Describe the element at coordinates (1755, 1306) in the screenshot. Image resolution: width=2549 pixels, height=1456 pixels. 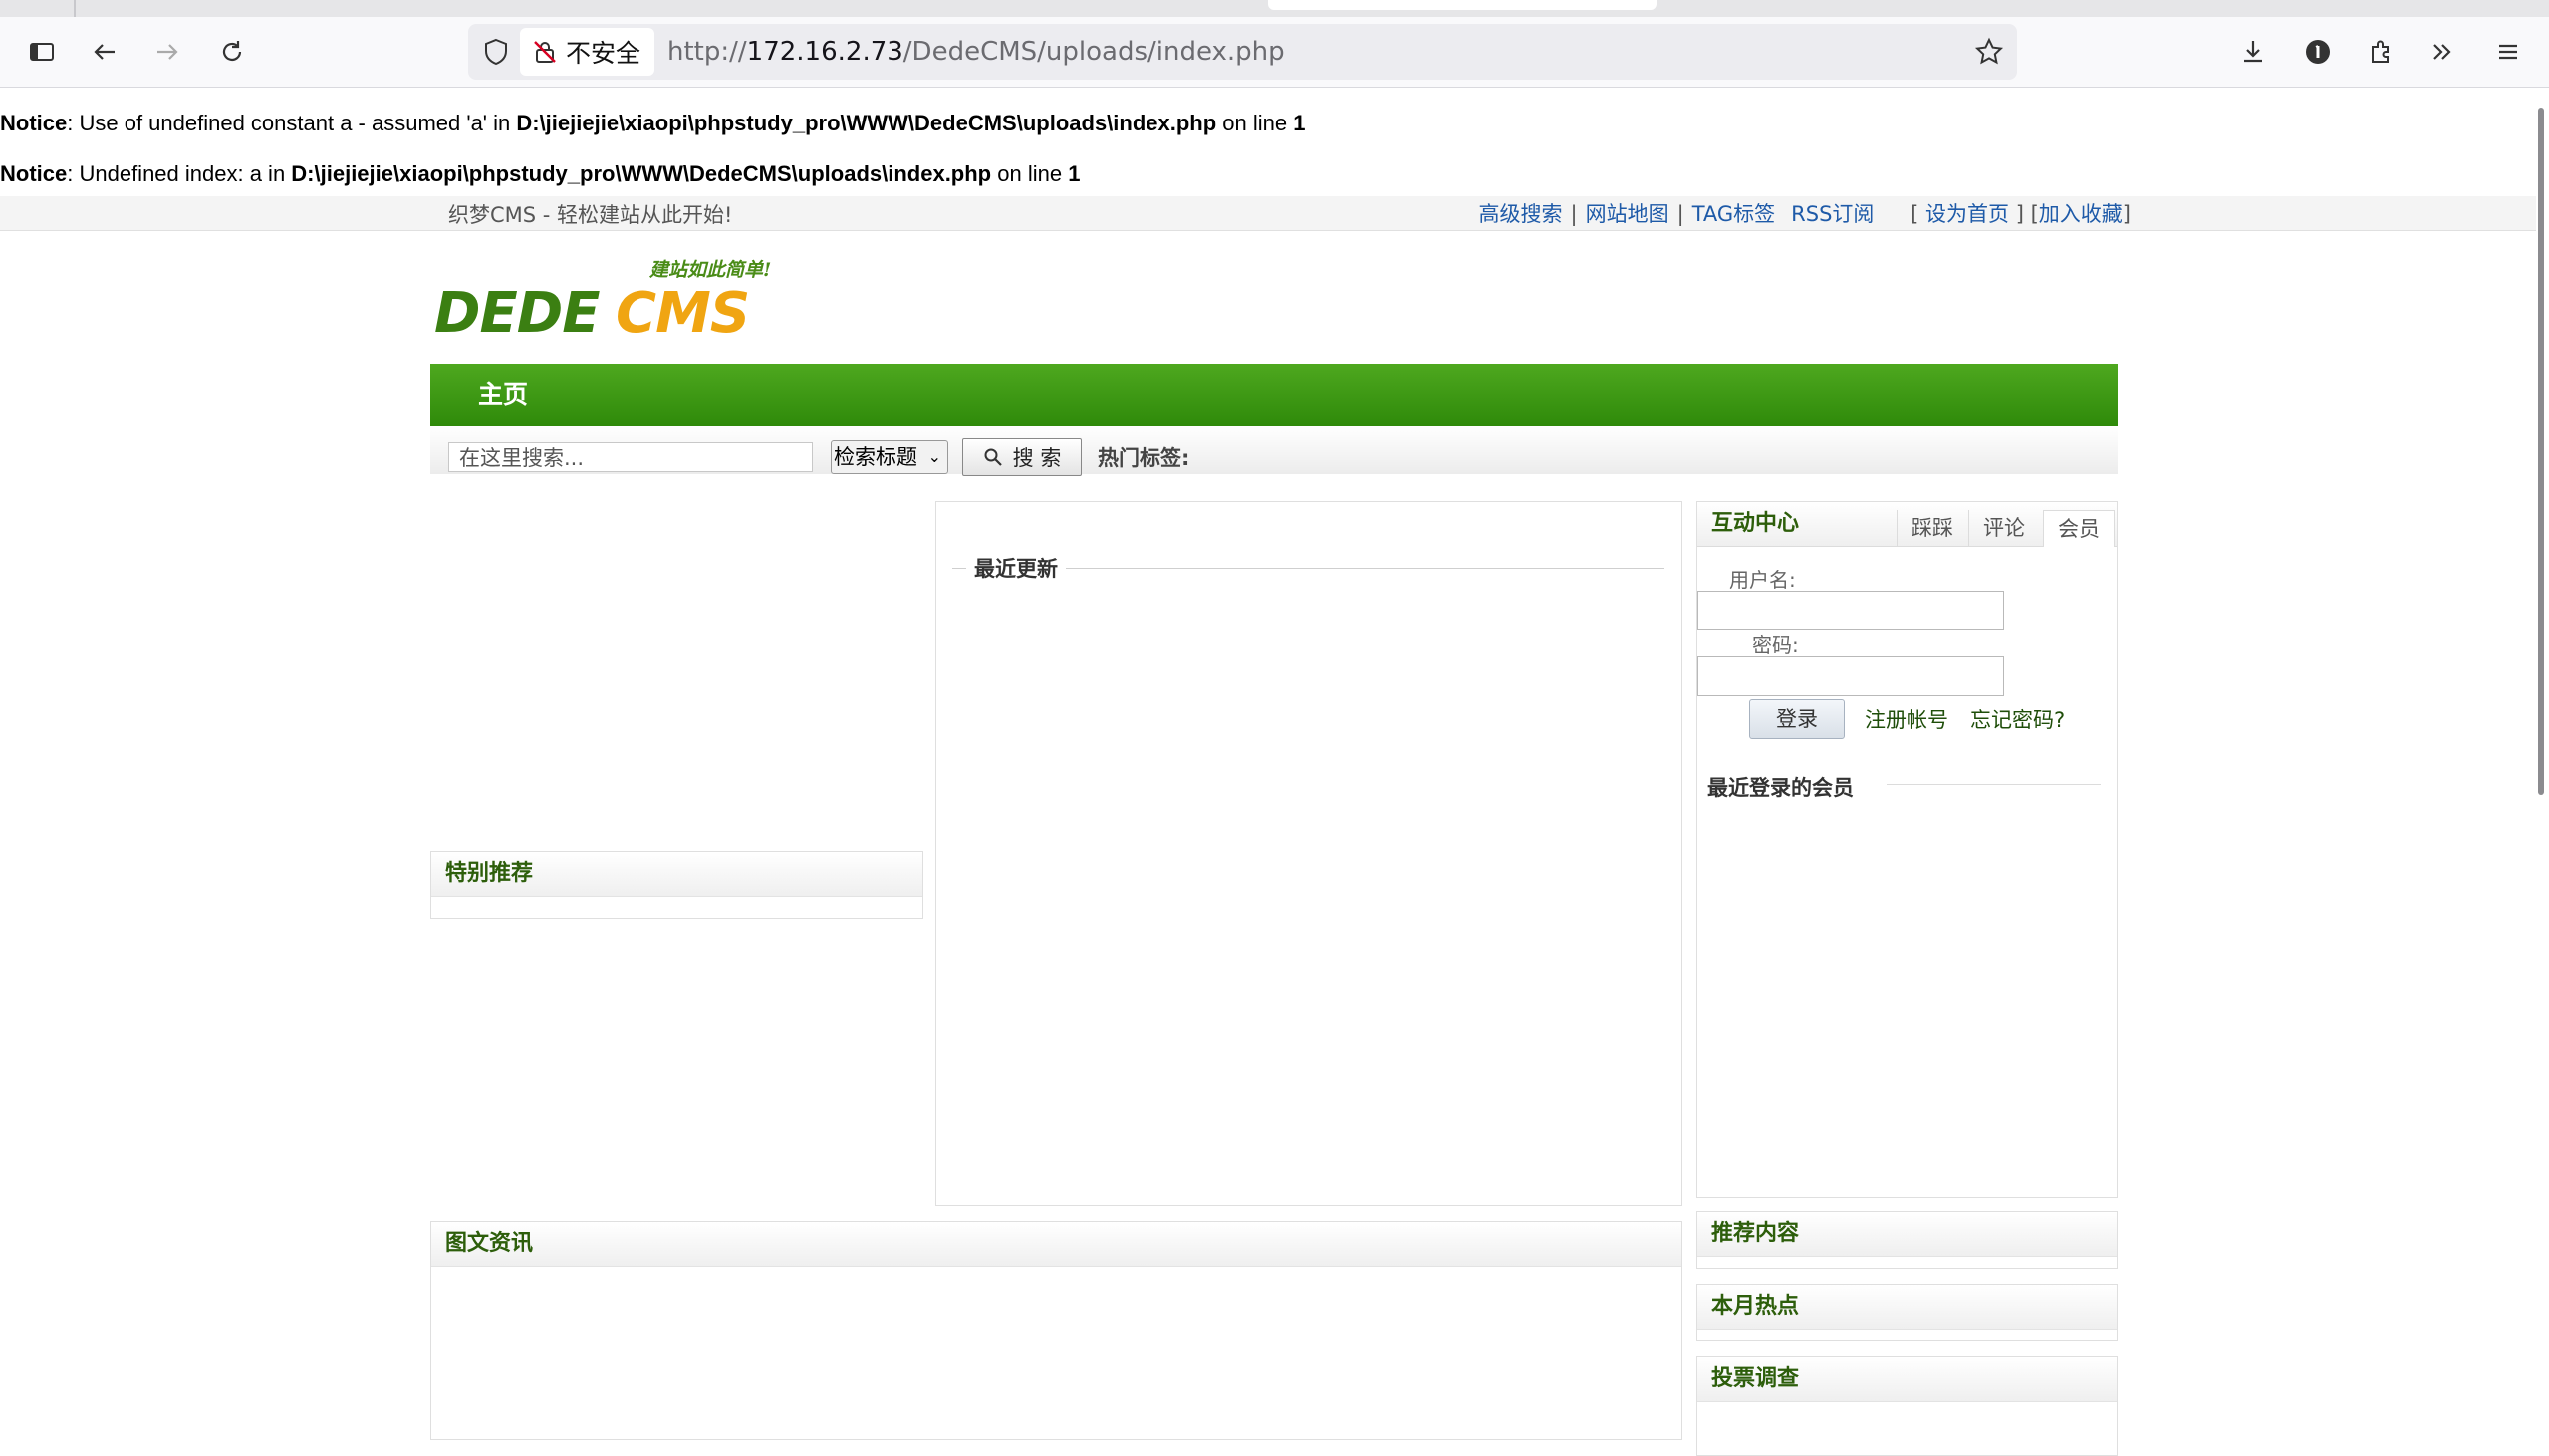
I see `panel-title: 本月热点` at that location.